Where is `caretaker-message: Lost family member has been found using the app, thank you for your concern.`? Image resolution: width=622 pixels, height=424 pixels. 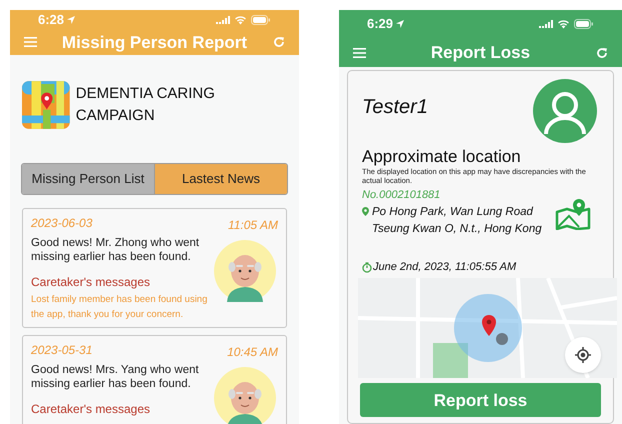
caretaker-message: Lost family member has been found using the app, thank you for your concern. is located at coordinates (119, 307).